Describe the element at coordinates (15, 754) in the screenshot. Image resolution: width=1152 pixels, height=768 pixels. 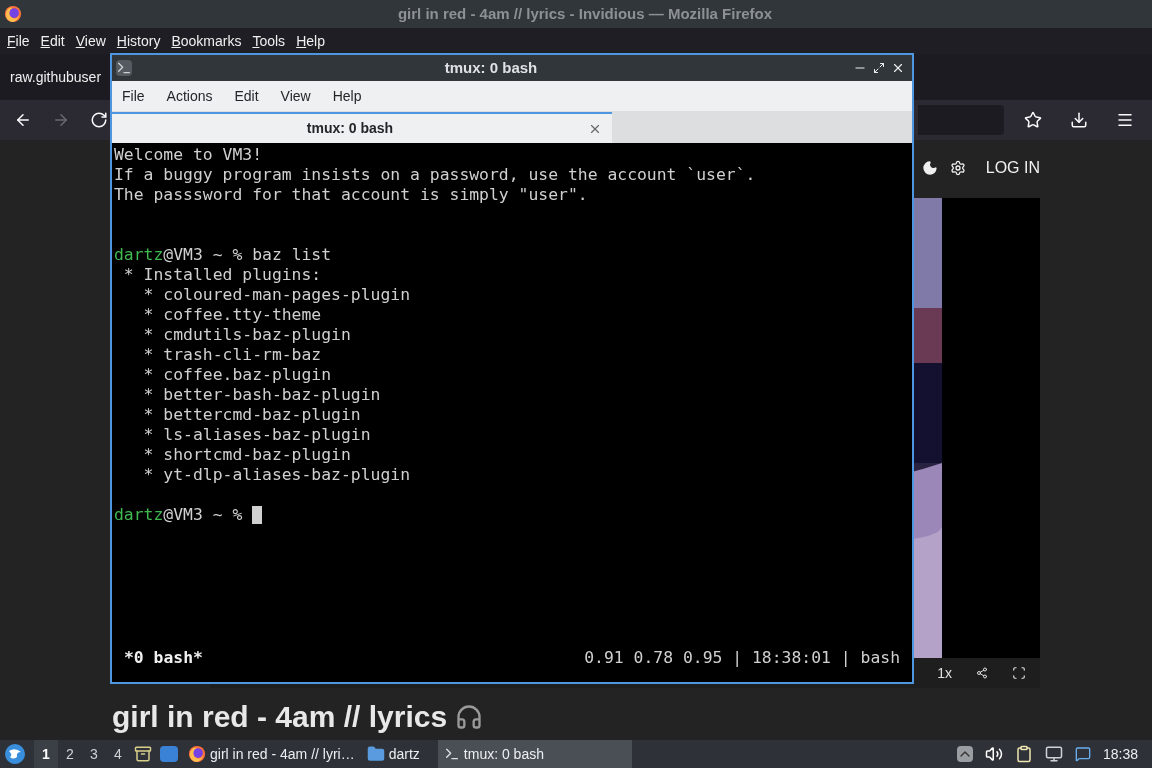
I see `start-menu-icon` at that location.